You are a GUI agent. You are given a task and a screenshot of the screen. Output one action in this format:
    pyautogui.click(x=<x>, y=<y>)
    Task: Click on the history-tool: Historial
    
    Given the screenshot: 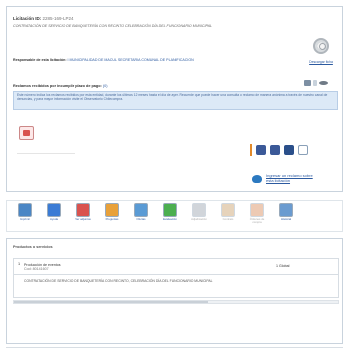 What is the action you would take?
    pyautogui.click(x=286, y=213)
    